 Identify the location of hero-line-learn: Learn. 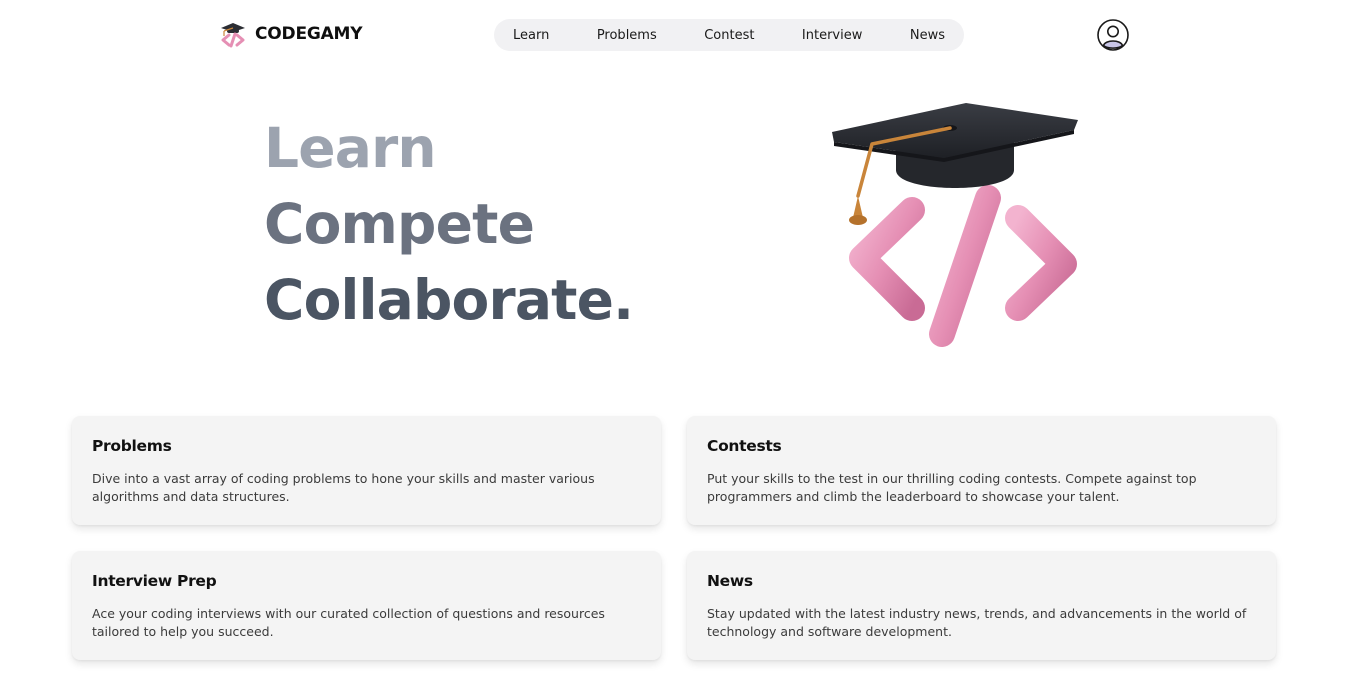
(350, 148).